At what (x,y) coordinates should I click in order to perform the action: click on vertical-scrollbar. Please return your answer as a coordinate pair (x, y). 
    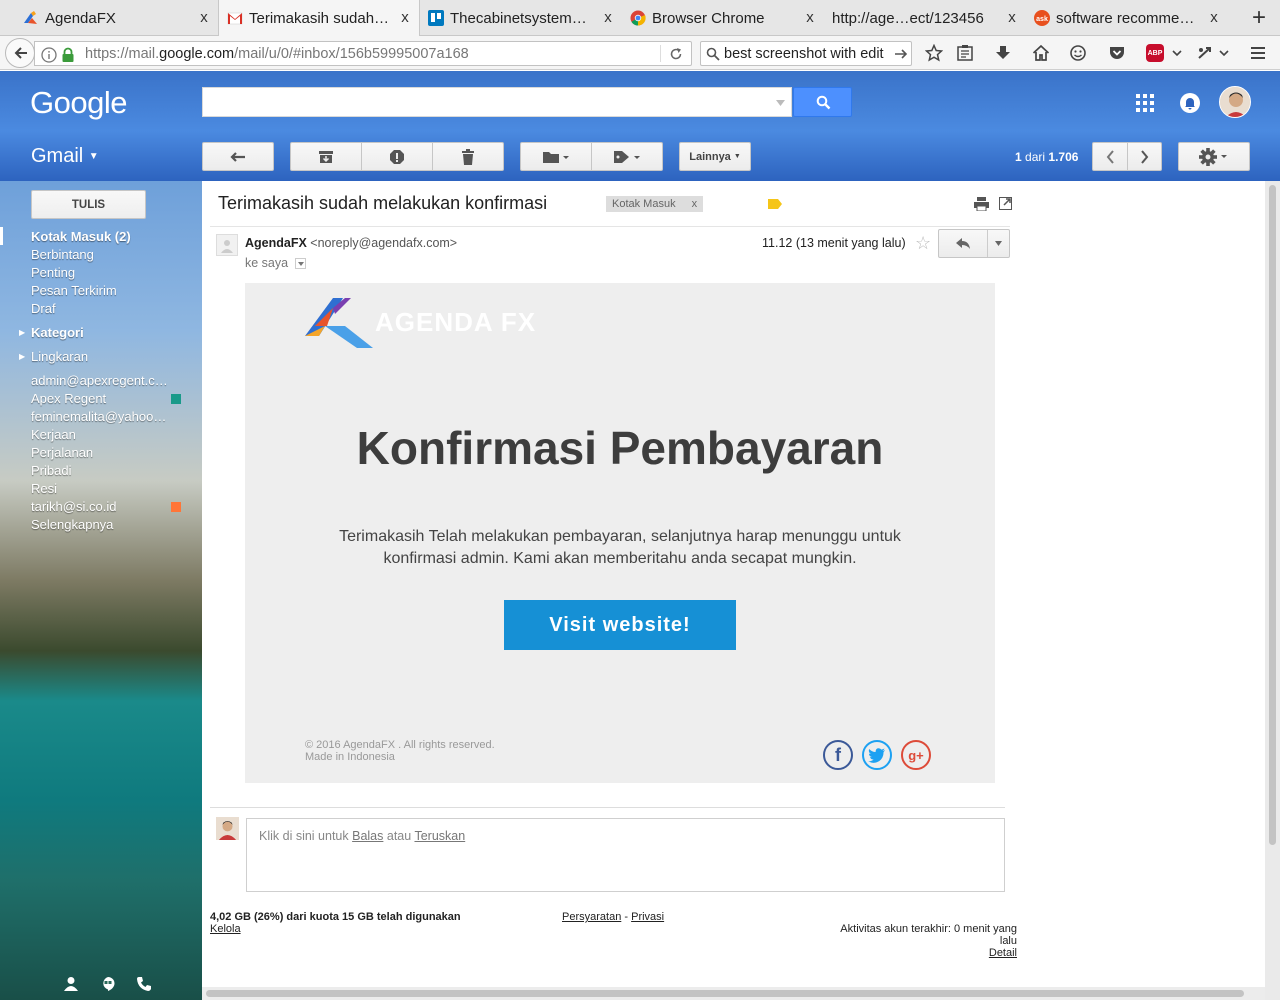
    Looking at the image, I should click on (1272, 590).